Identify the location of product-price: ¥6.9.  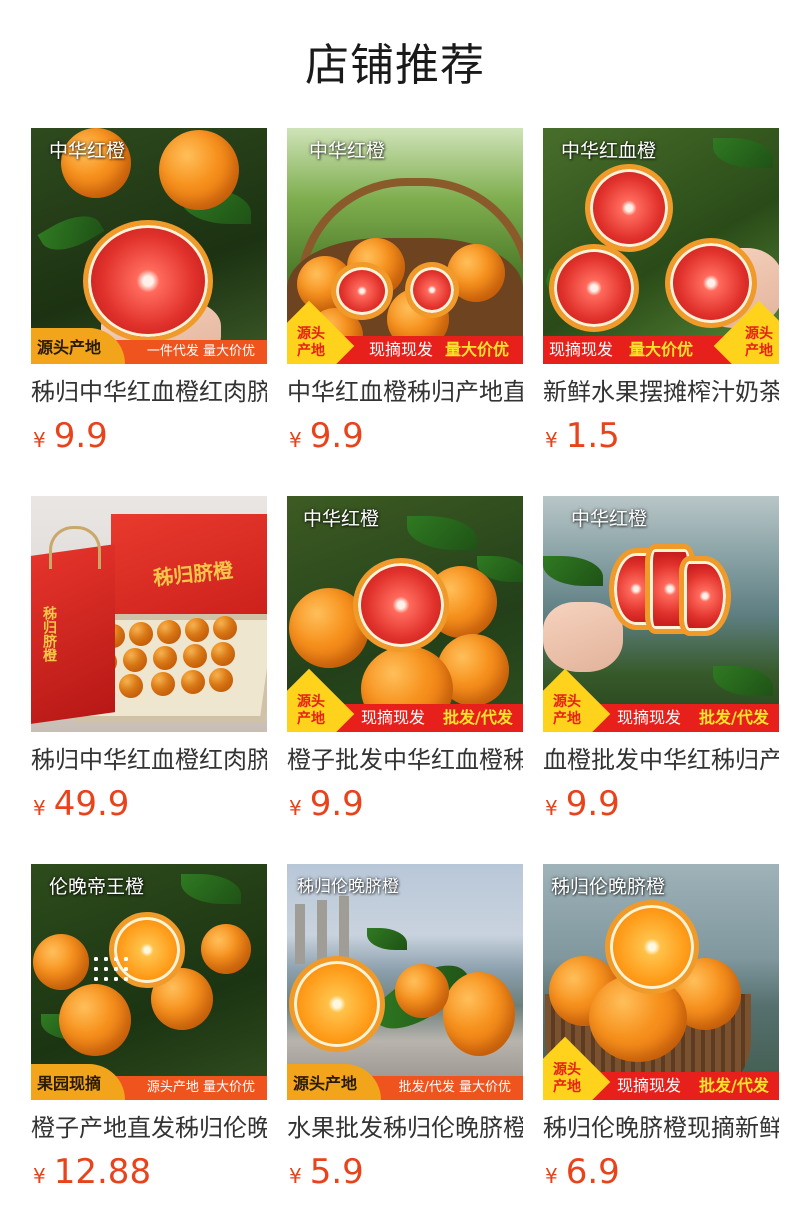
(582, 1174).